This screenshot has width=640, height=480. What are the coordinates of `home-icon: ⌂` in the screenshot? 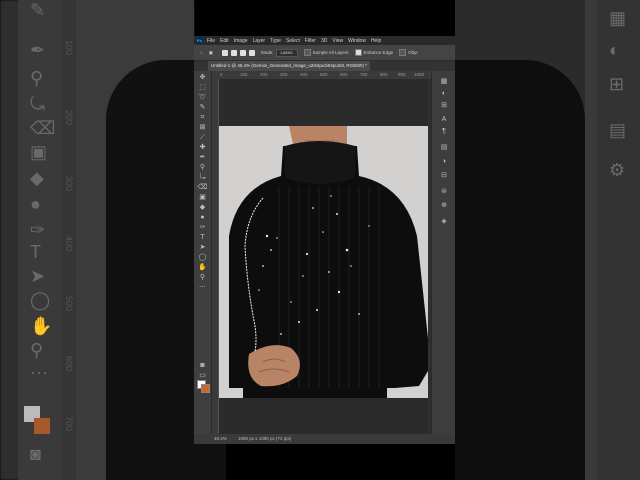 It's located at (201, 52).